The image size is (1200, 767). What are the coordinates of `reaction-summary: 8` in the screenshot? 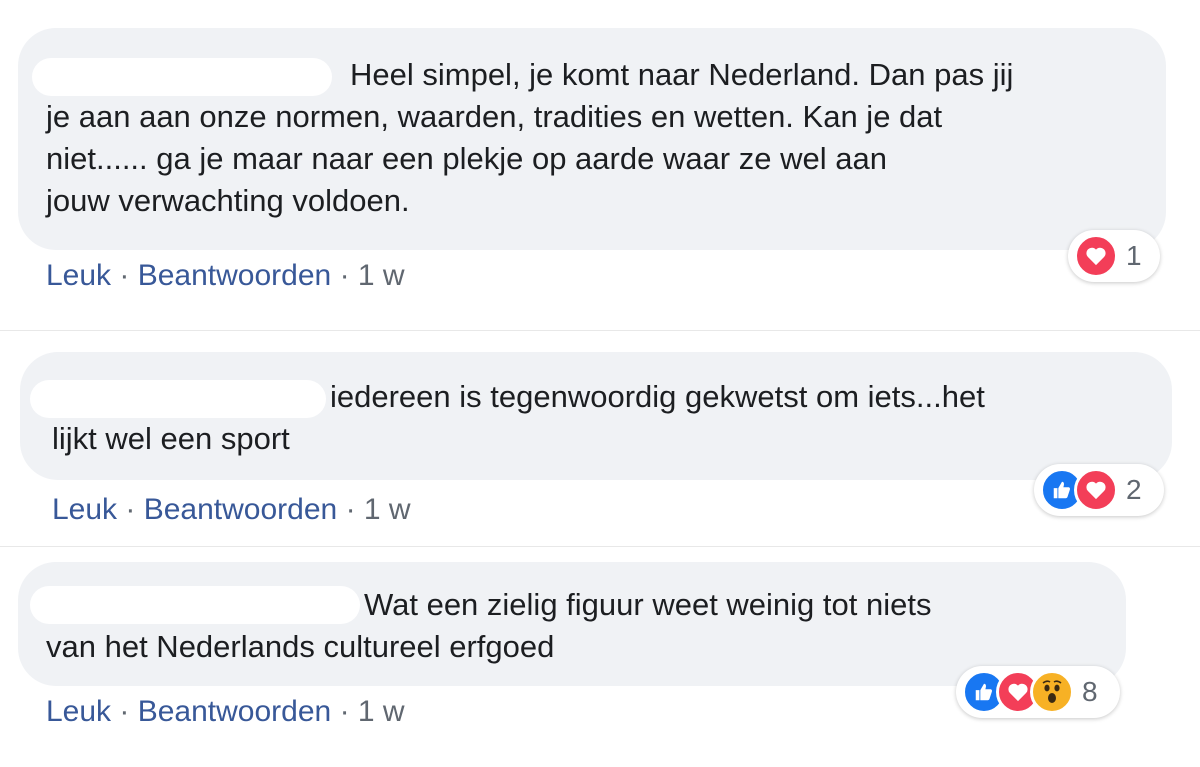 It's located at (1038, 692).